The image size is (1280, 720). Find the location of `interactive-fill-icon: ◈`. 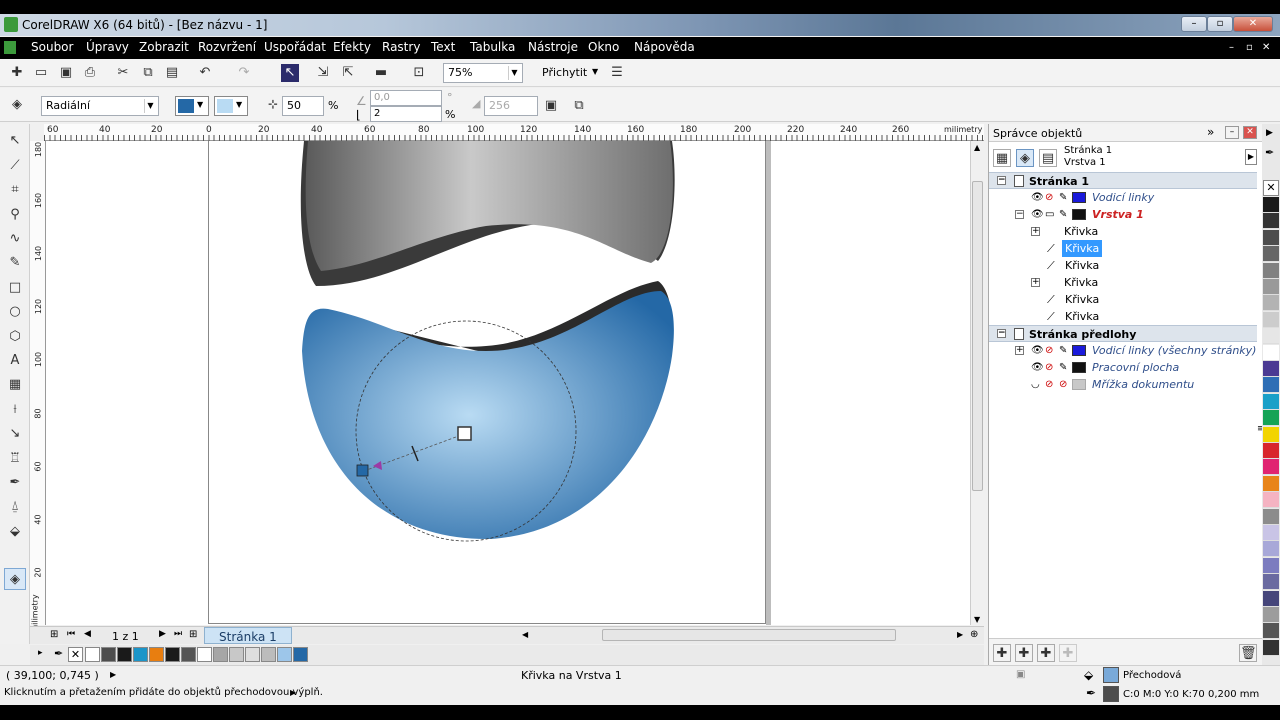

interactive-fill-icon: ◈ is located at coordinates (17, 105).